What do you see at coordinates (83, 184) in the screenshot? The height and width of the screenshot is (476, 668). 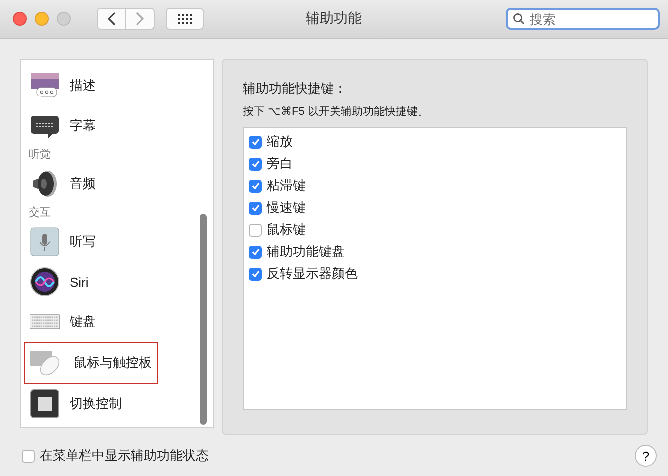 I see `sidebar-item-label: 音频` at bounding box center [83, 184].